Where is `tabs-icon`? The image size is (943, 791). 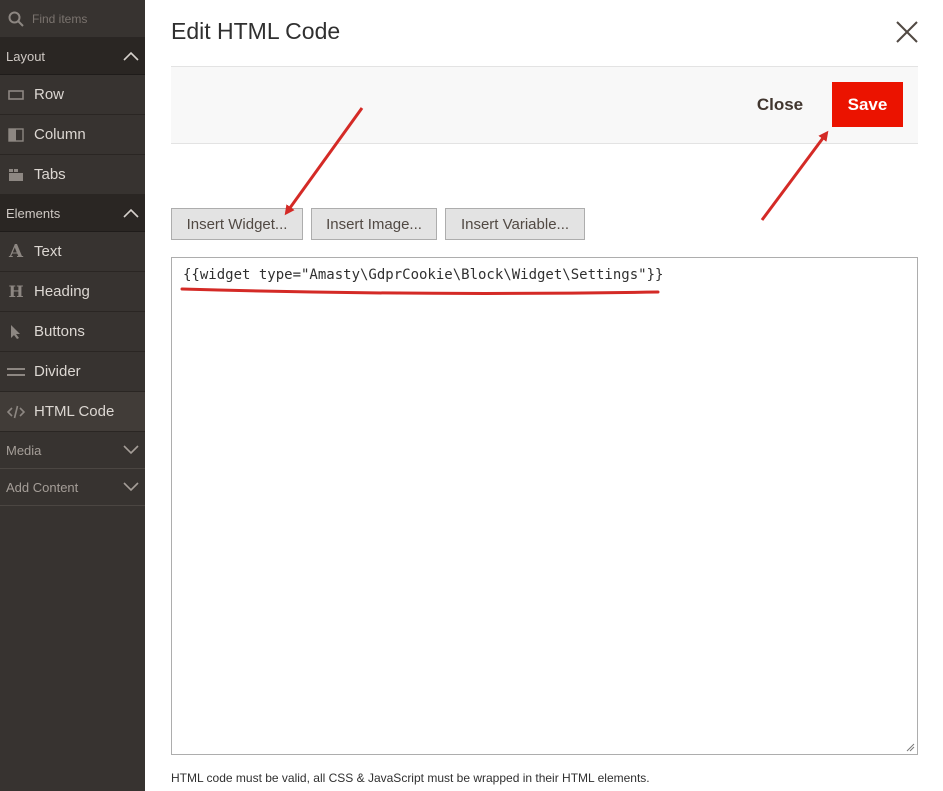
tabs-icon is located at coordinates (16, 175).